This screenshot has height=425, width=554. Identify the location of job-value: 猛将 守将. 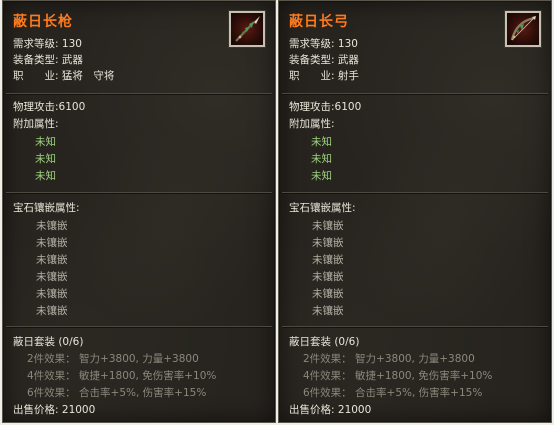
(88, 76).